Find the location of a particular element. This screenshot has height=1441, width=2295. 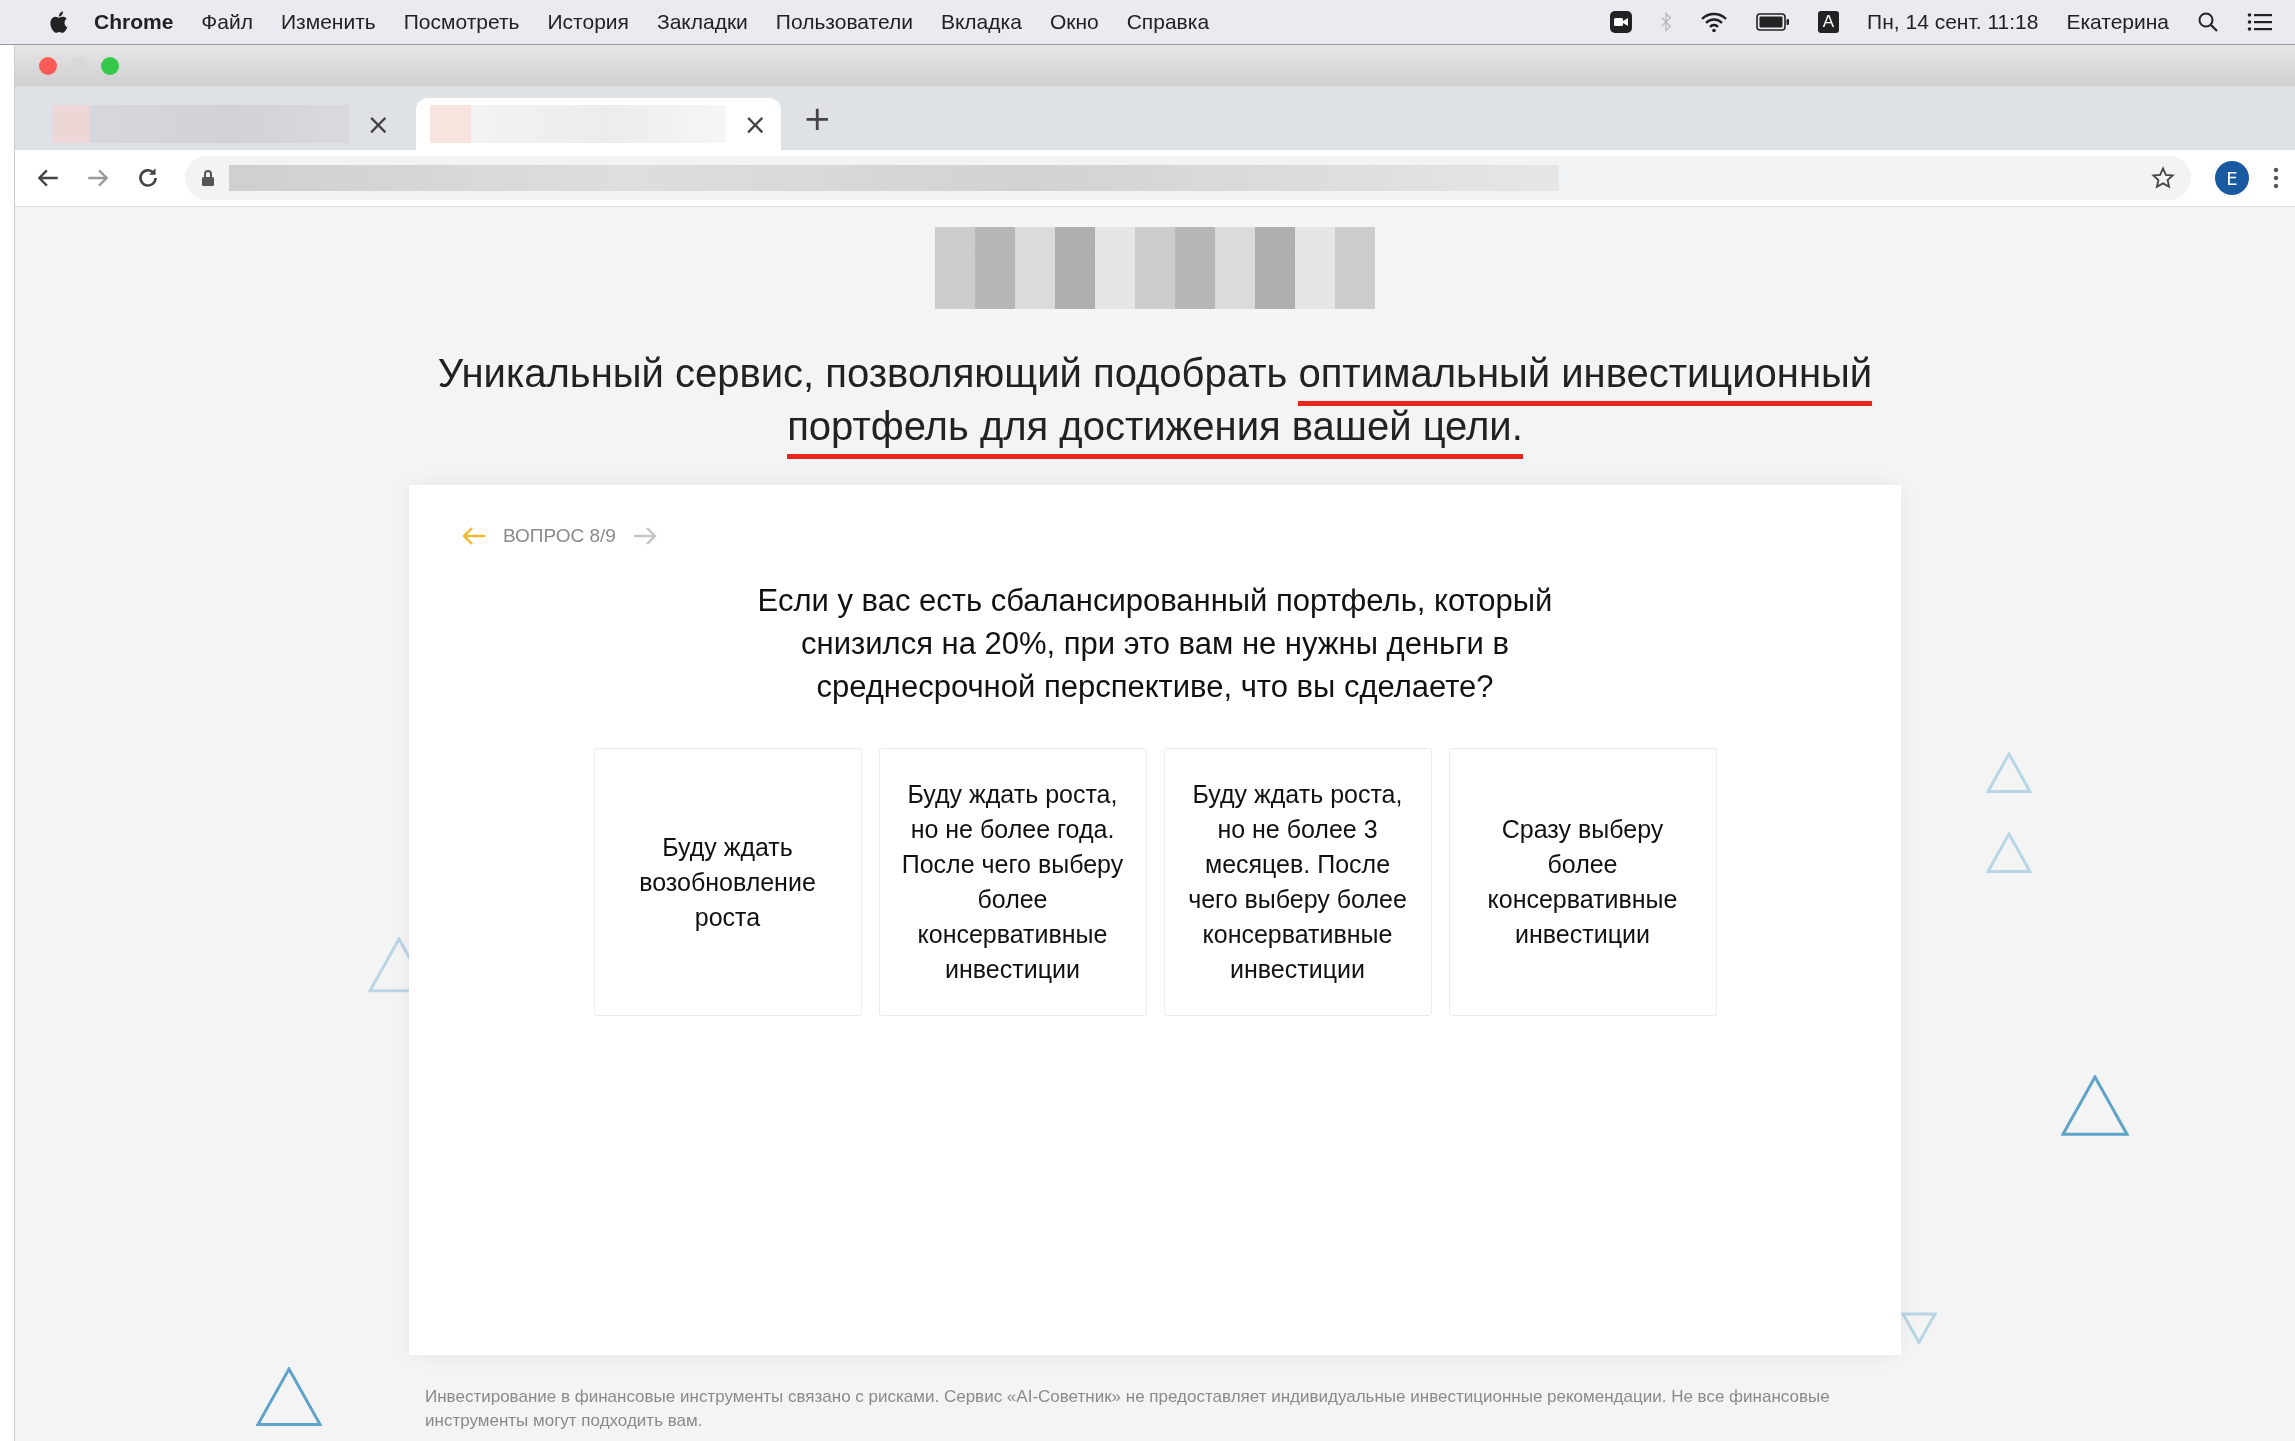

lock-icon is located at coordinates (208, 178).